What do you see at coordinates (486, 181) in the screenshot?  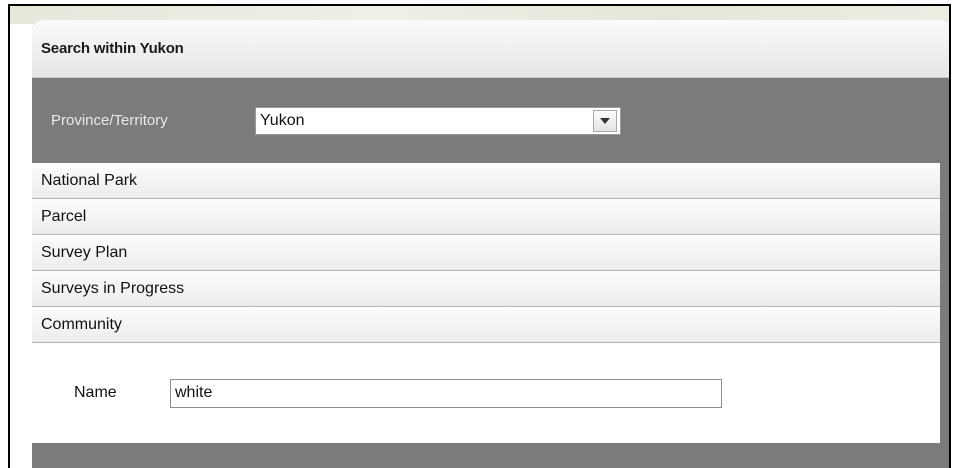 I see `accordion-item-national-park: National Park` at bounding box center [486, 181].